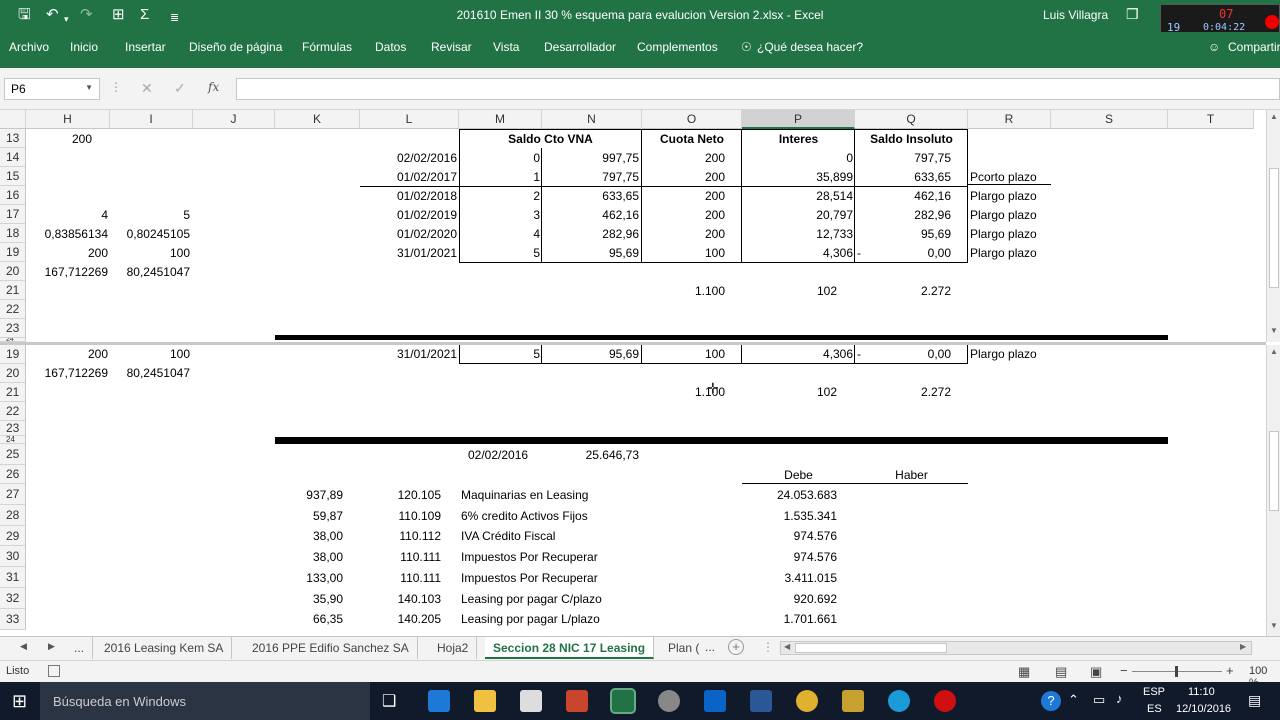 The image size is (1280, 720). I want to click on cell-n: 0, so click(499, 158).